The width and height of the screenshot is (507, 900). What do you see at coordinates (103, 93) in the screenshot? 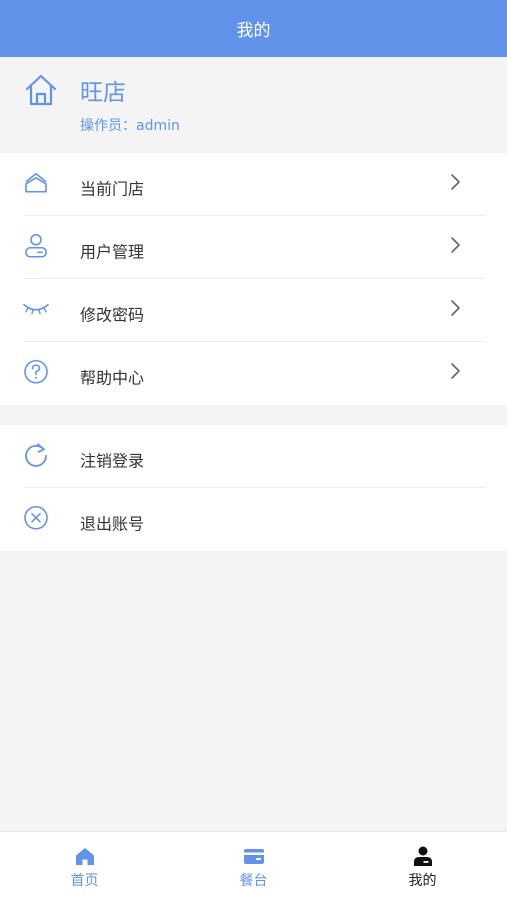
I see `store-name: 旺店` at bounding box center [103, 93].